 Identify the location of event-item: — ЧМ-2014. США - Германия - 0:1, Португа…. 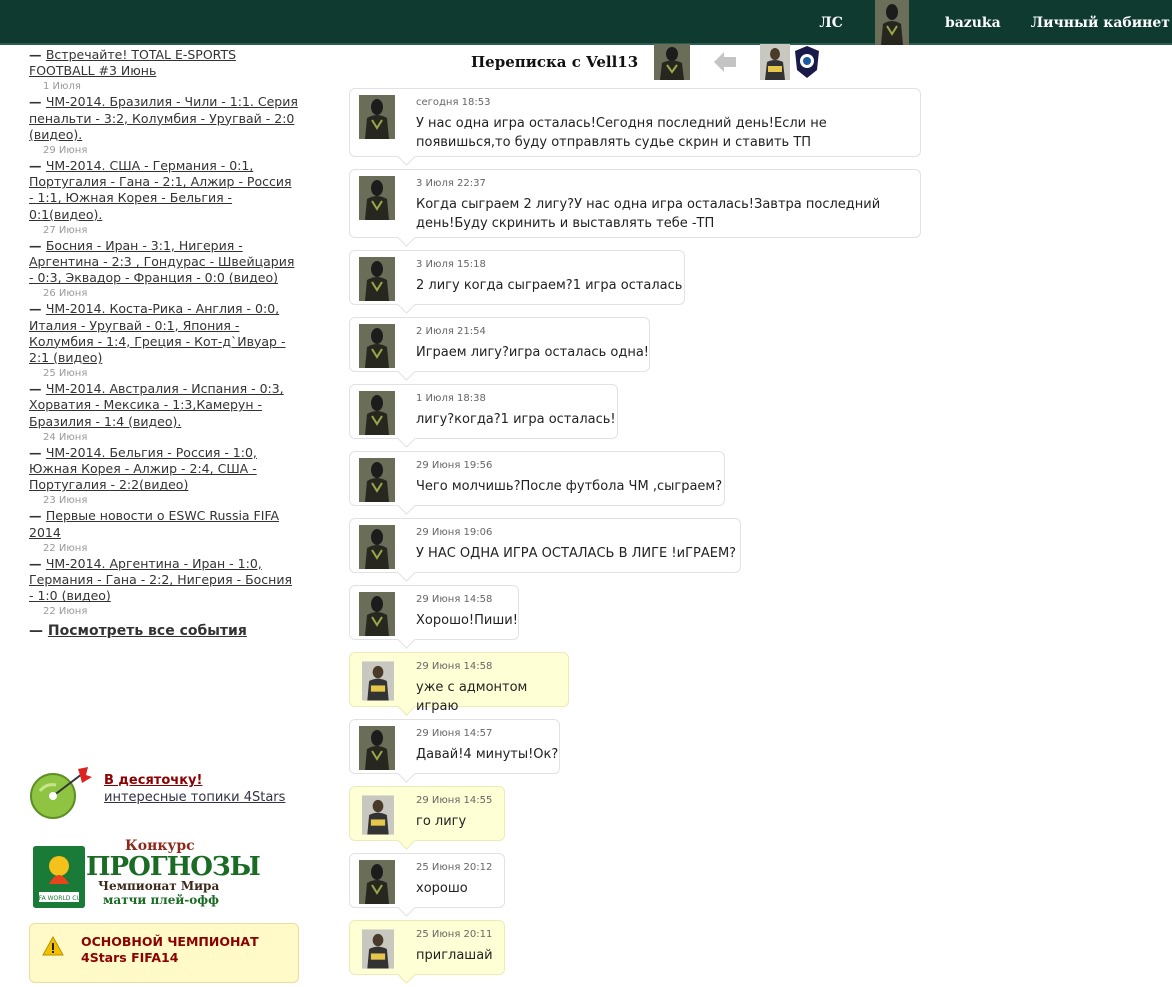
(164, 198).